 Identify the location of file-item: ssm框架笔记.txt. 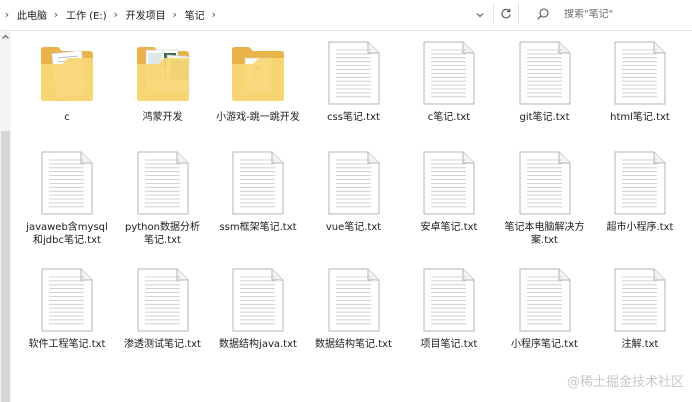
(258, 190).